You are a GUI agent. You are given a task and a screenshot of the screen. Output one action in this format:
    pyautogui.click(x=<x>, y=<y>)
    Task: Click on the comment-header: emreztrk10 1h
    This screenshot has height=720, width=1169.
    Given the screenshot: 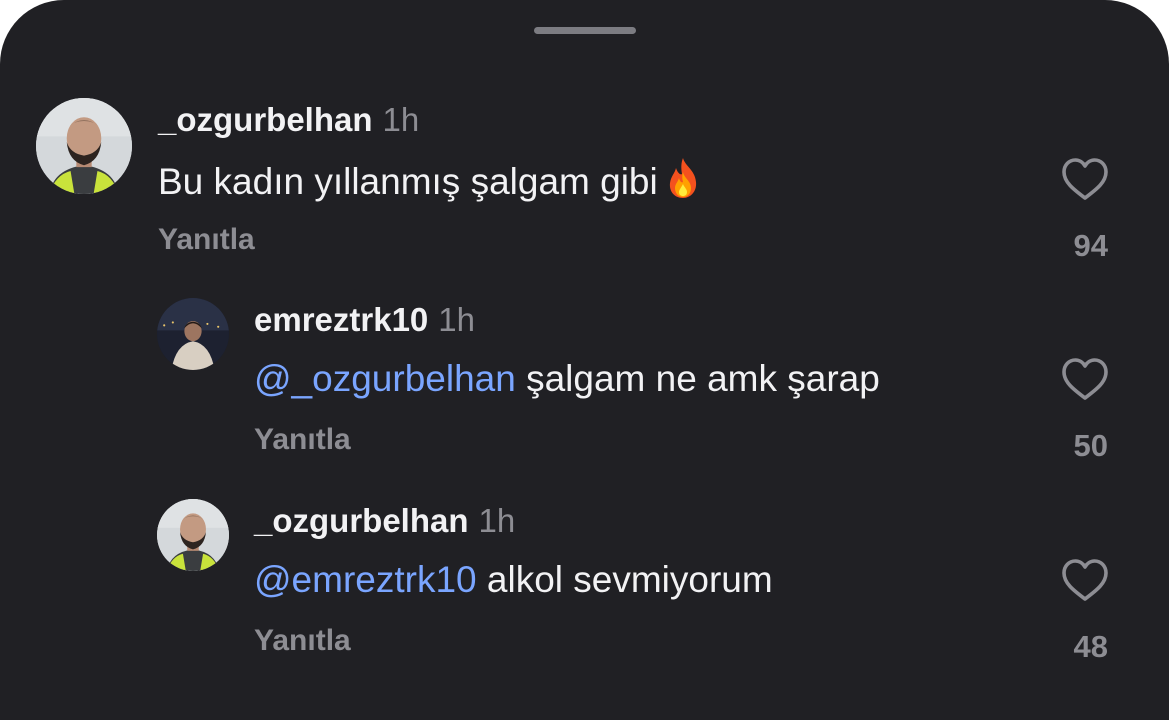 What is the action you would take?
    pyautogui.click(x=364, y=320)
    